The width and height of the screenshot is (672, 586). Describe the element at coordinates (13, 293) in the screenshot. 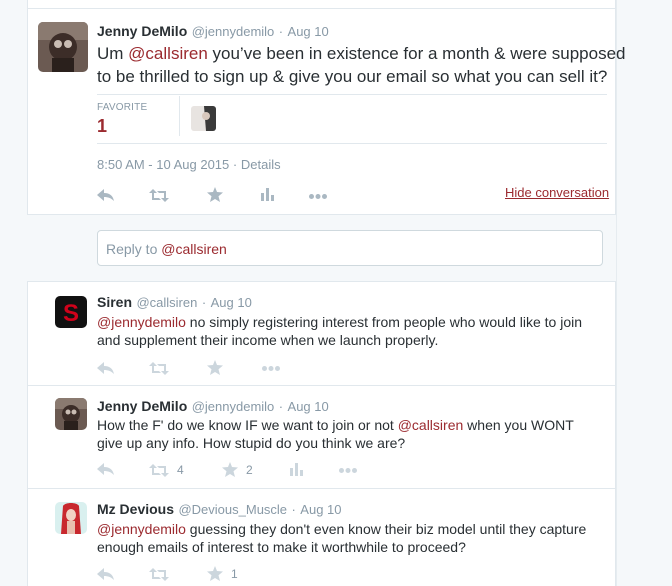

I see `left-gutter` at that location.